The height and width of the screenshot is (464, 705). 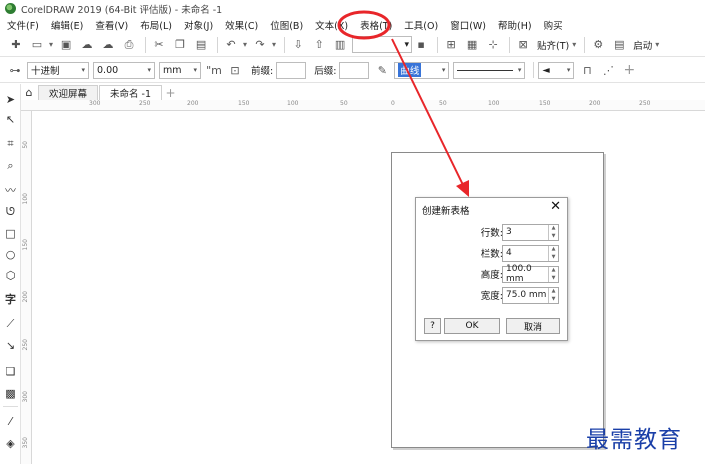 I want to click on add-icon: +, so click(x=629, y=70).